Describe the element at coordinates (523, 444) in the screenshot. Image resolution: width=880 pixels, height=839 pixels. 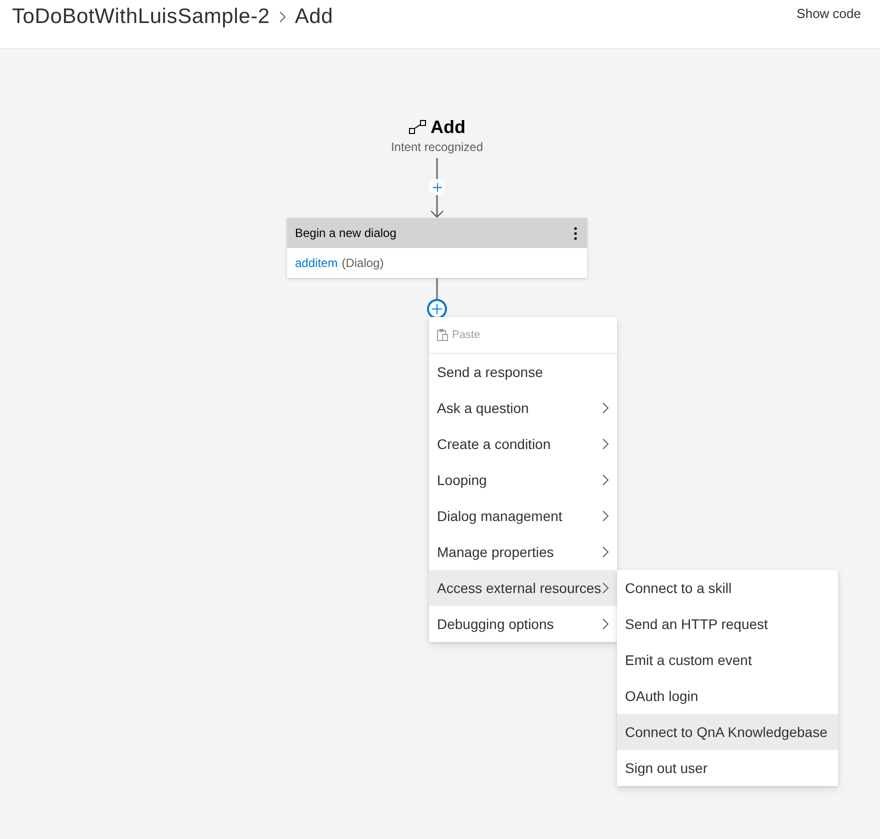
I see `menu-item: Create a condition` at that location.